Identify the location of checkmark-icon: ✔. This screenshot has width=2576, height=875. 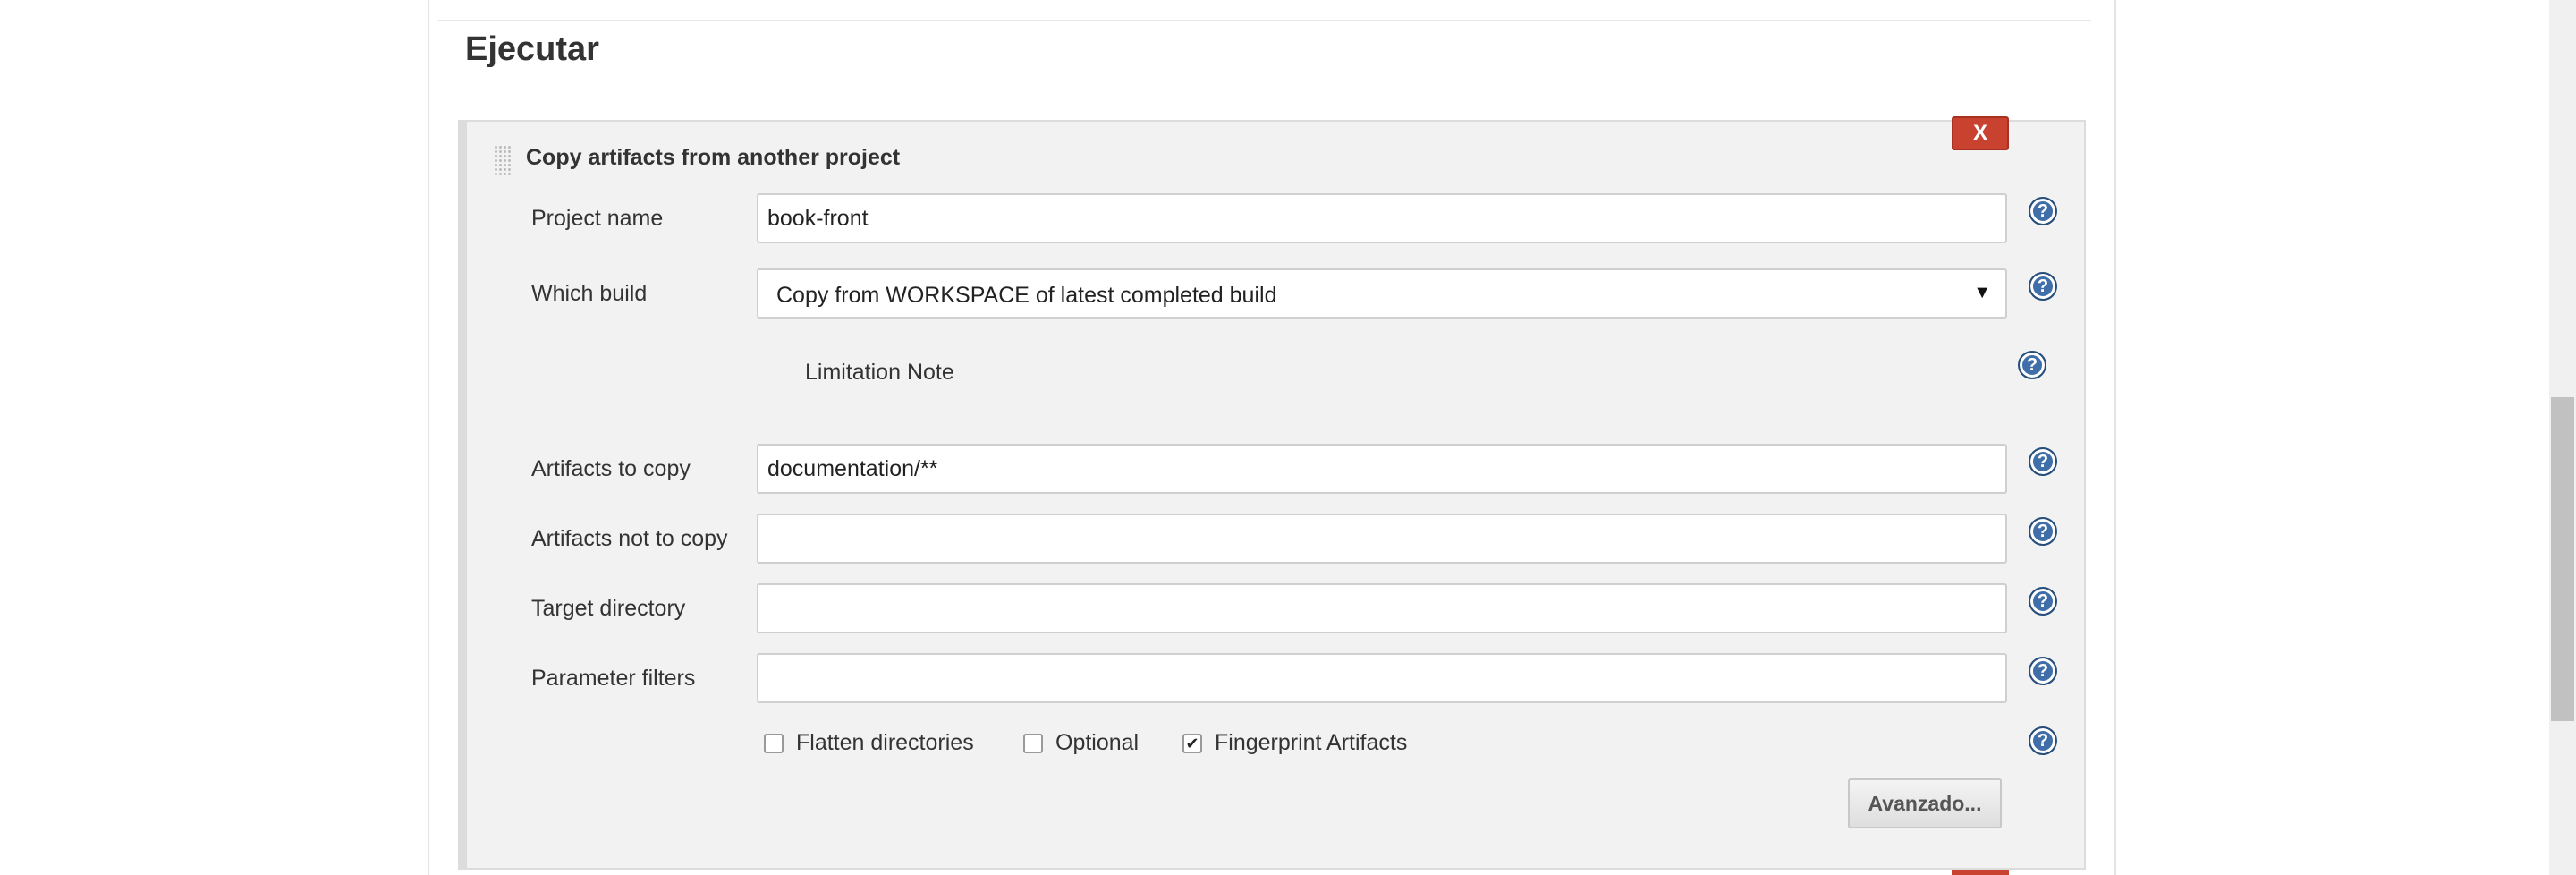
(1192, 743).